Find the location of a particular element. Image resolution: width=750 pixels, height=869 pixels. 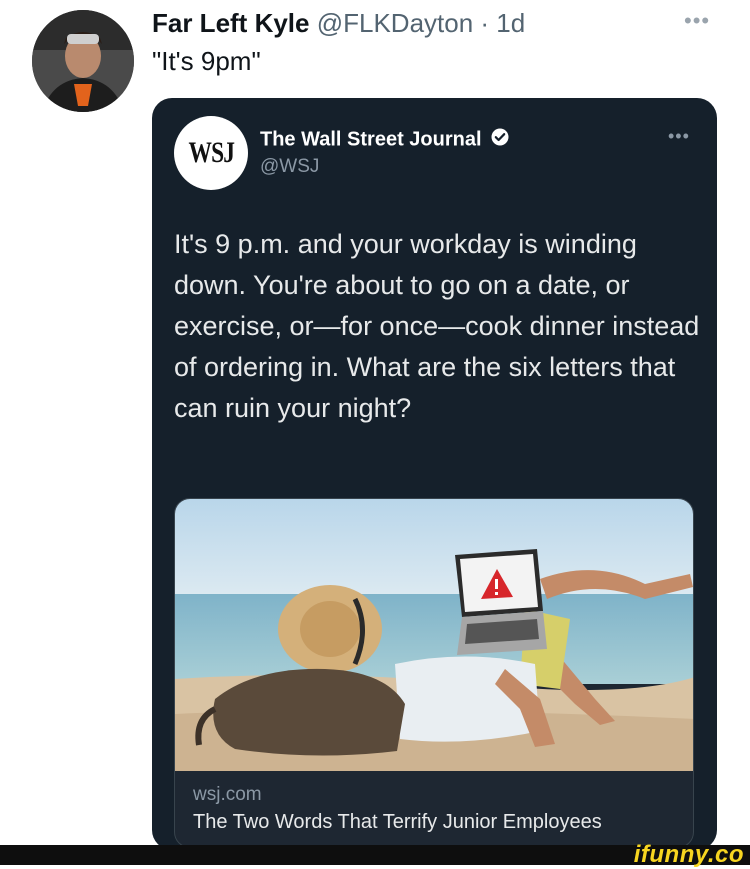

more-icon: ••• is located at coordinates (697, 21).